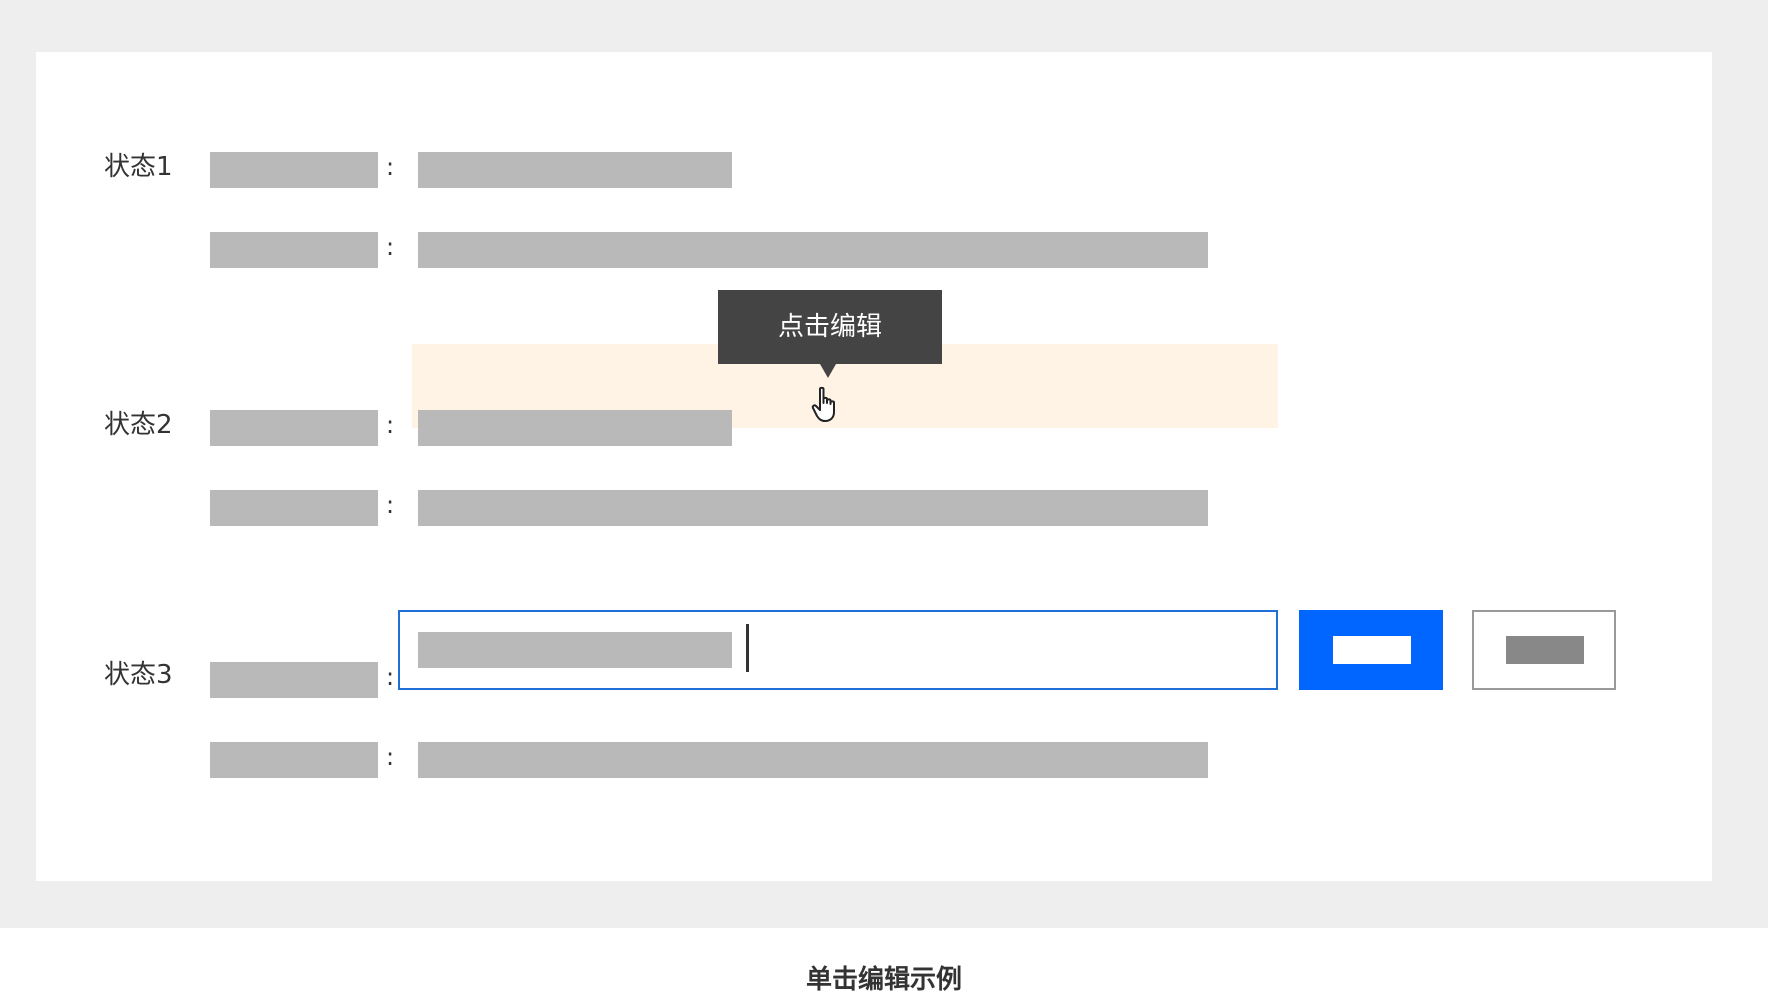 This screenshot has width=1768, height=998. What do you see at coordinates (823, 404) in the screenshot?
I see `hand-pointer-icon` at bounding box center [823, 404].